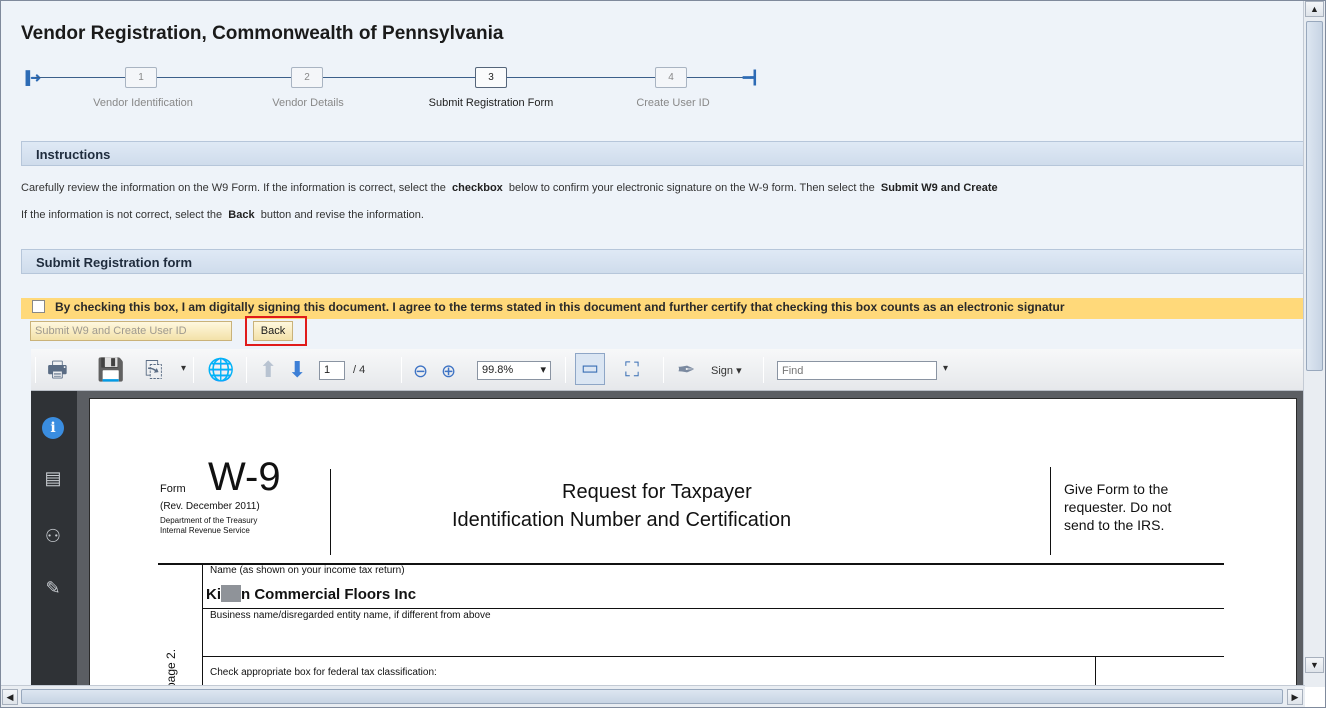 This screenshot has height=708, width=1326. Describe the element at coordinates (1295, 697) in the screenshot. I see `scroll-right-icon: ▶` at that location.